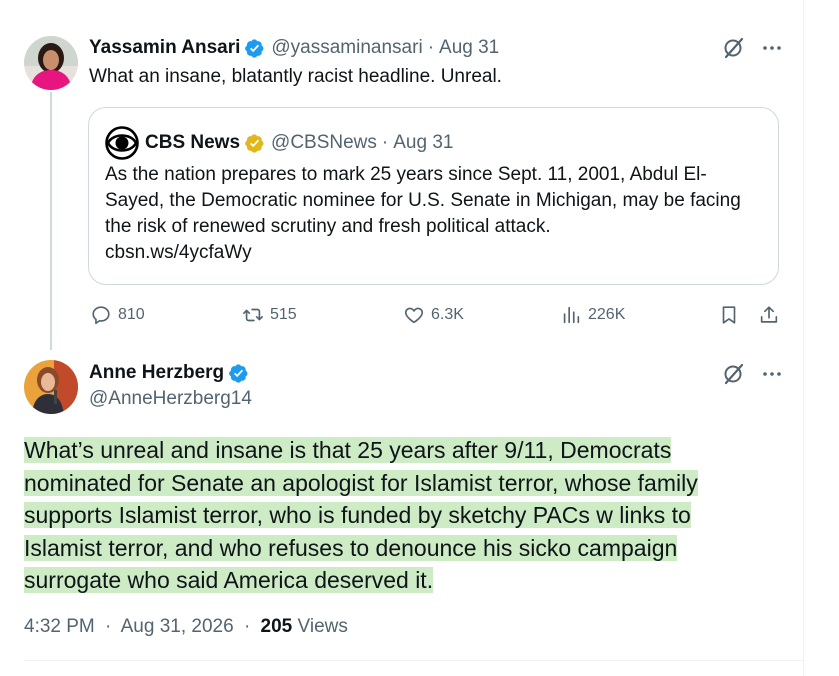 The image size is (839, 676). I want to click on repost-button: 515, so click(269, 315).